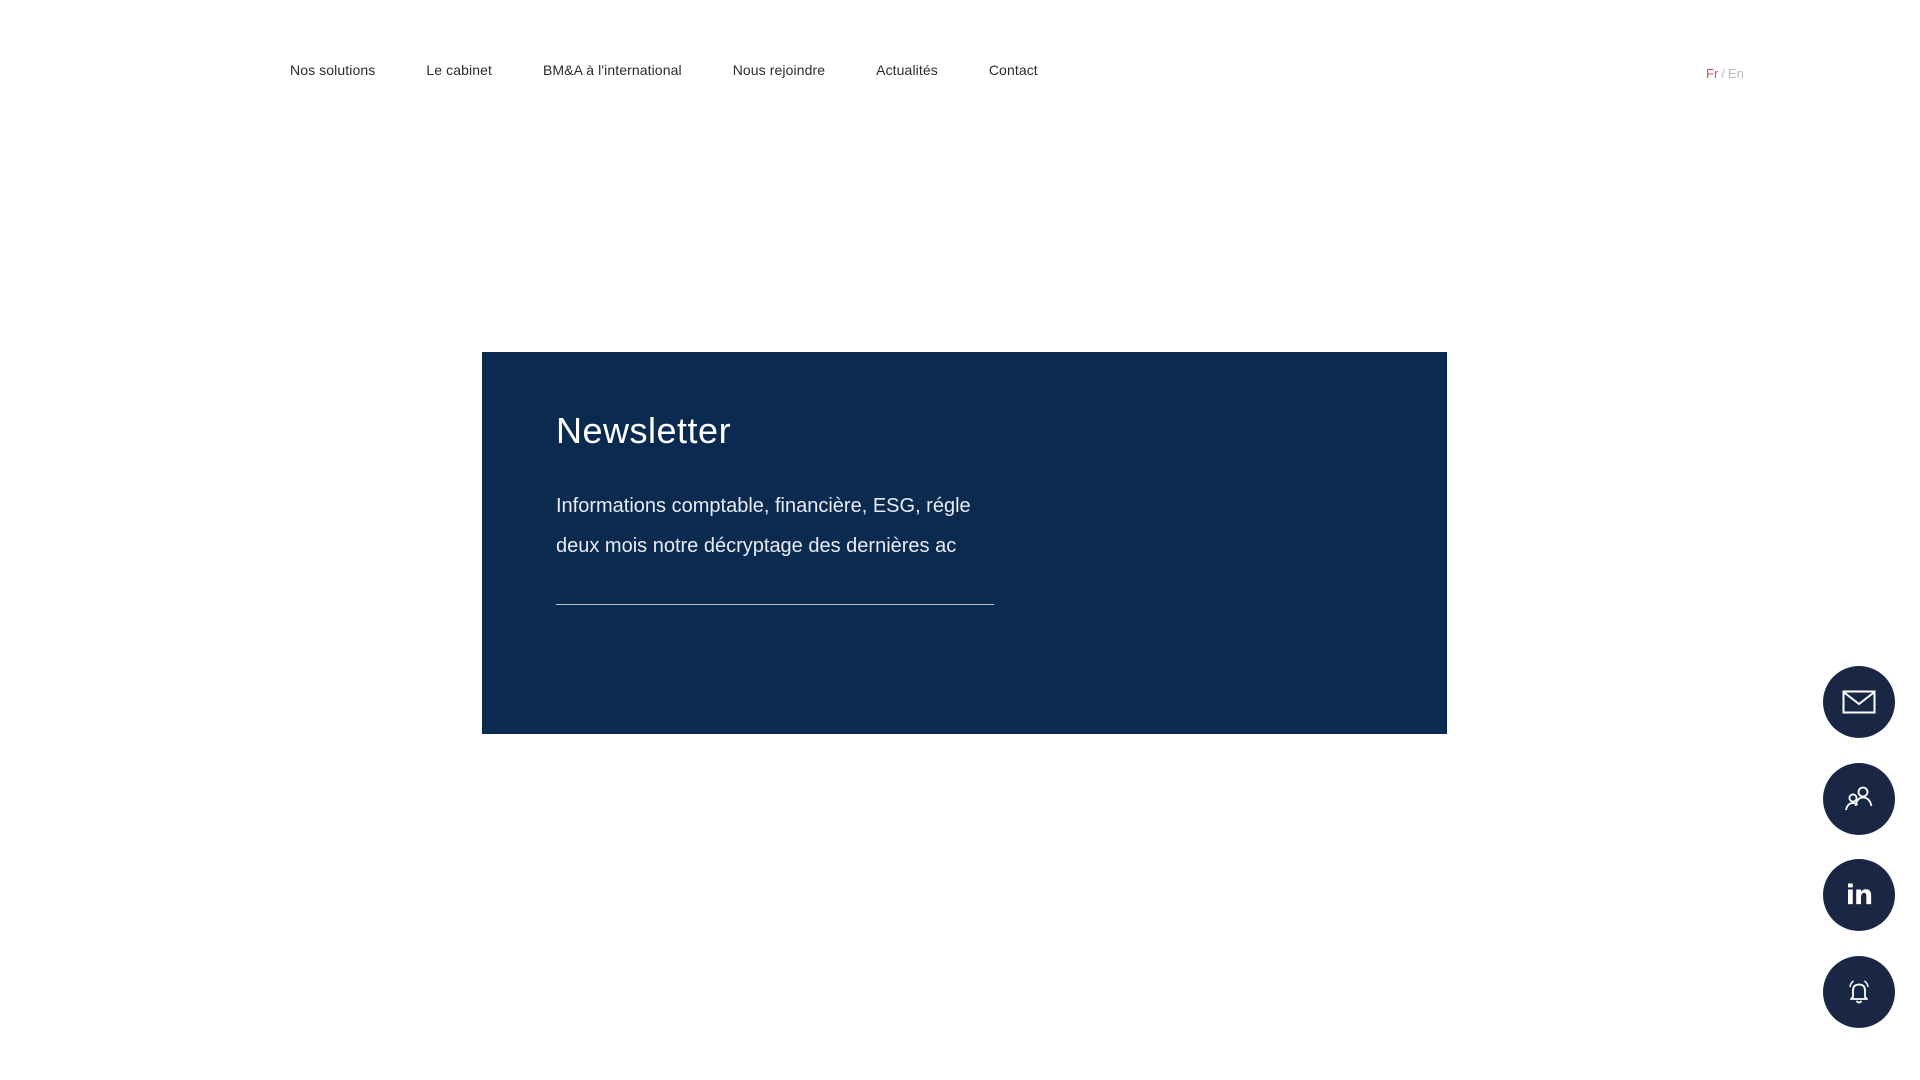 This screenshot has height=1080, width=1920. I want to click on linkedin-button: in, so click(1859, 895).